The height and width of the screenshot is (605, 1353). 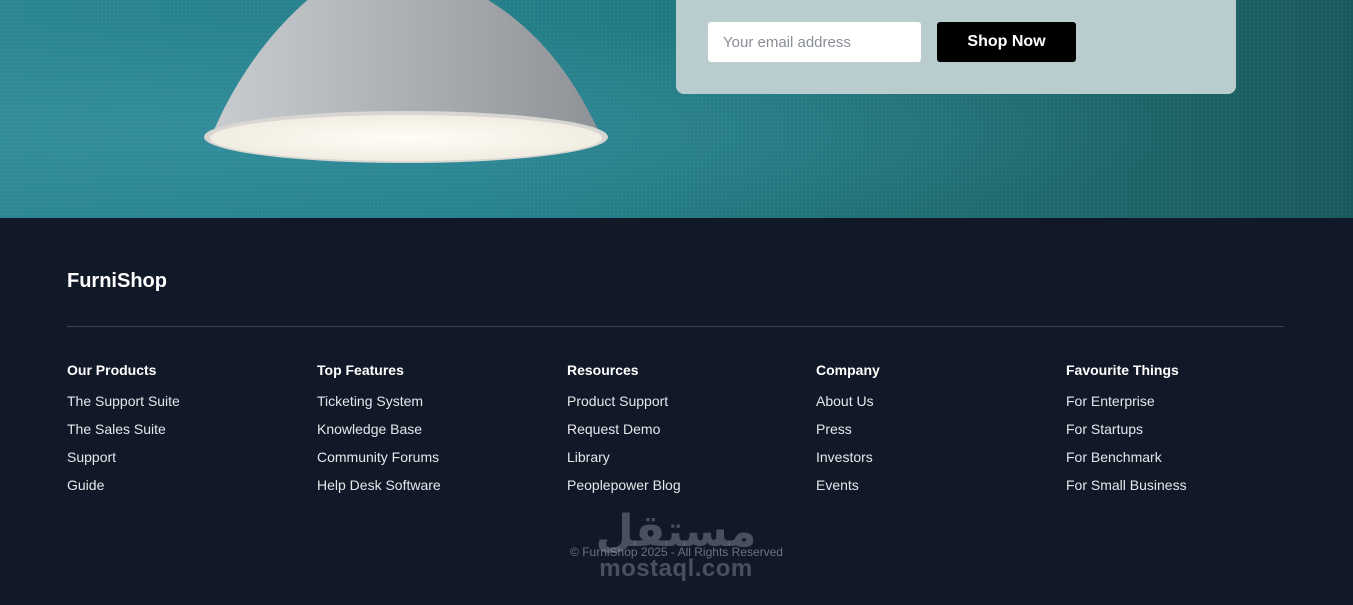 What do you see at coordinates (814, 42) in the screenshot?
I see `email-input` at bounding box center [814, 42].